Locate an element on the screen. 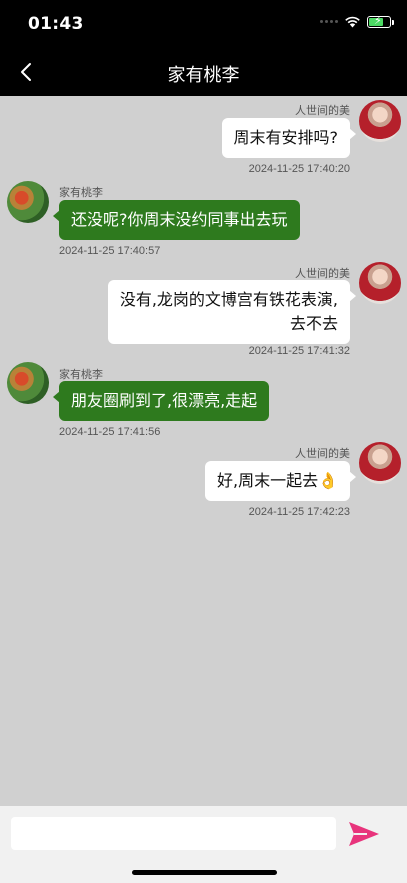  message-text: 周末有安排吗? is located at coordinates (286, 137).